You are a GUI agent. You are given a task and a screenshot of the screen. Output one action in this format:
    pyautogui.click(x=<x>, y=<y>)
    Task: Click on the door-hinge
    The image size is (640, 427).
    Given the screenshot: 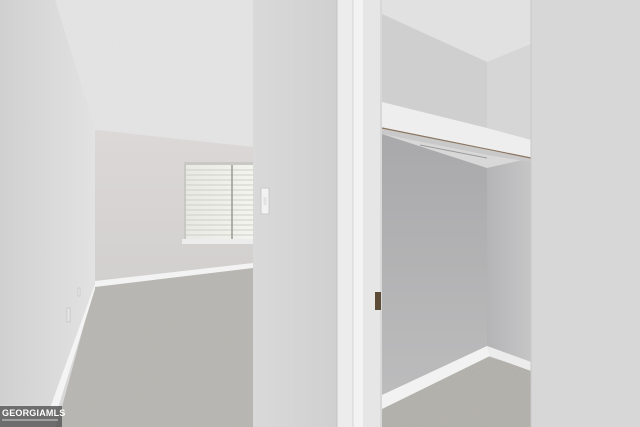 What is the action you would take?
    pyautogui.click(x=378, y=301)
    